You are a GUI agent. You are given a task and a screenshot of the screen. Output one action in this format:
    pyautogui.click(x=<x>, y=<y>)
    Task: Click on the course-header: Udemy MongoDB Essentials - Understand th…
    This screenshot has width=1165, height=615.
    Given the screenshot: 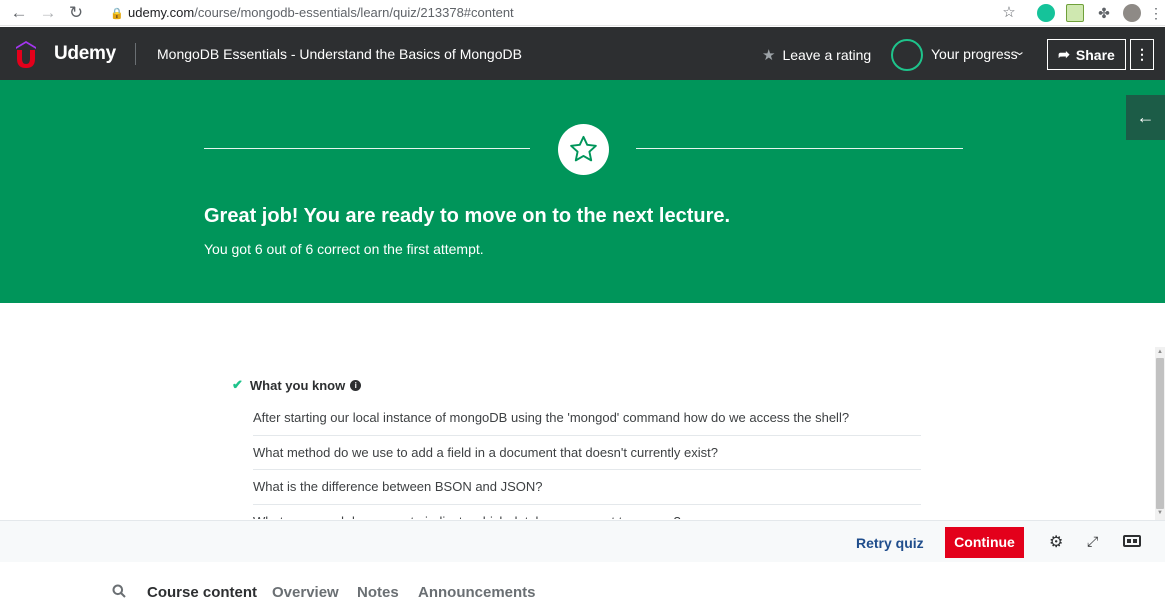 What is the action you would take?
    pyautogui.click(x=582, y=53)
    